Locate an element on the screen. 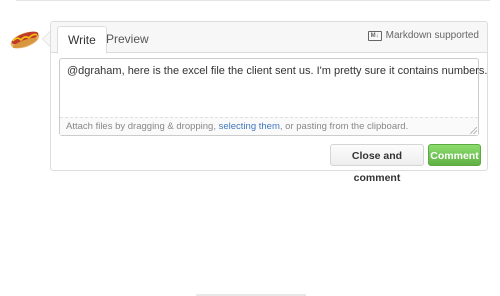 The width and height of the screenshot is (500, 296). close-and-comment-button: Close and comment is located at coordinates (377, 164).